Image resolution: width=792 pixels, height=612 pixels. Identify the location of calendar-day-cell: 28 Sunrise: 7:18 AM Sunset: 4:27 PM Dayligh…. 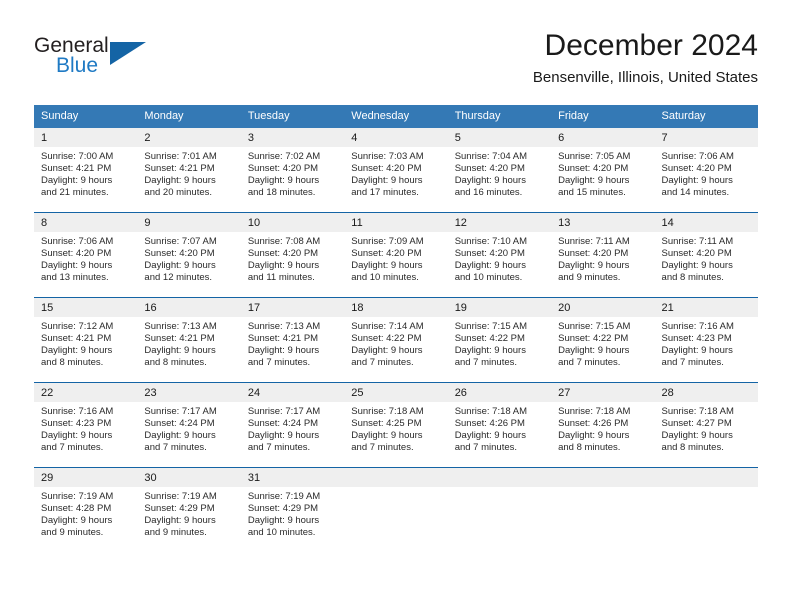
(706, 425).